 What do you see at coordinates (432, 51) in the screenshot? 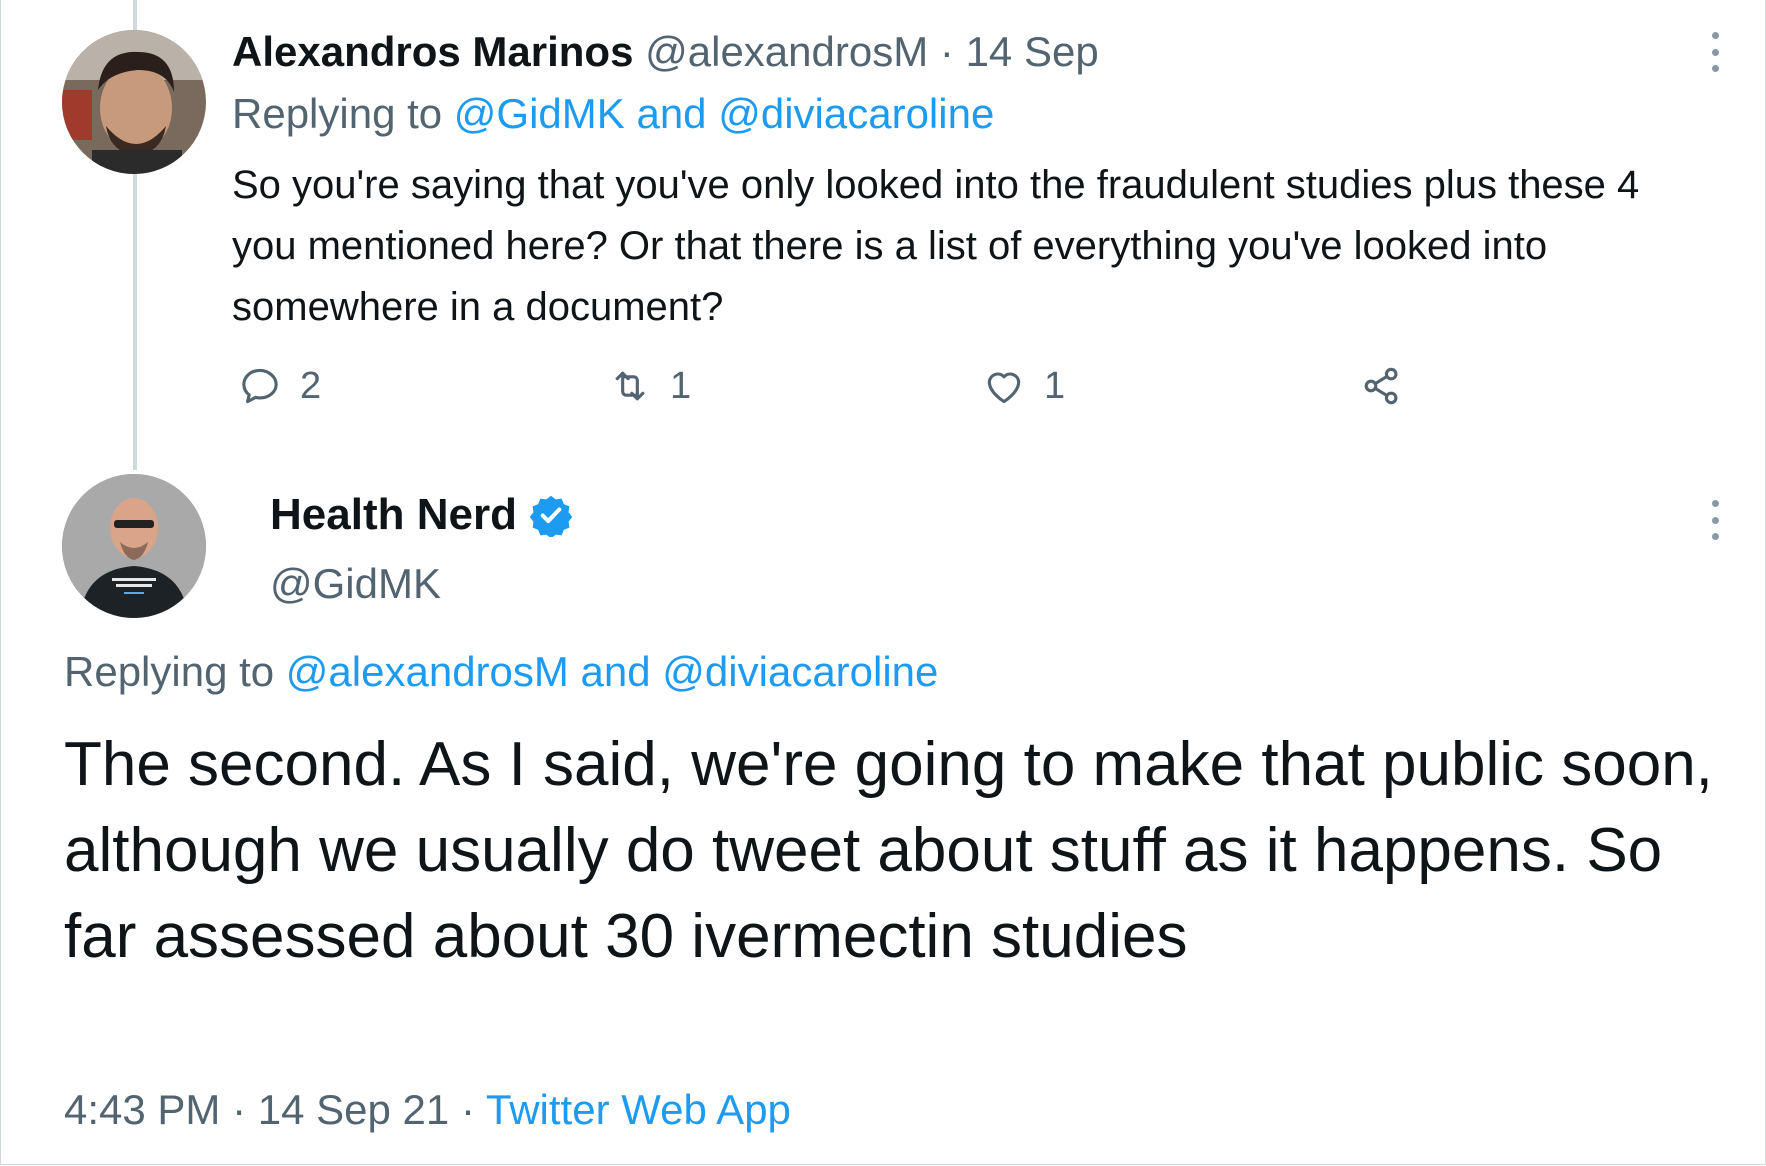
I see `author-name: Alexandros Marinos` at bounding box center [432, 51].